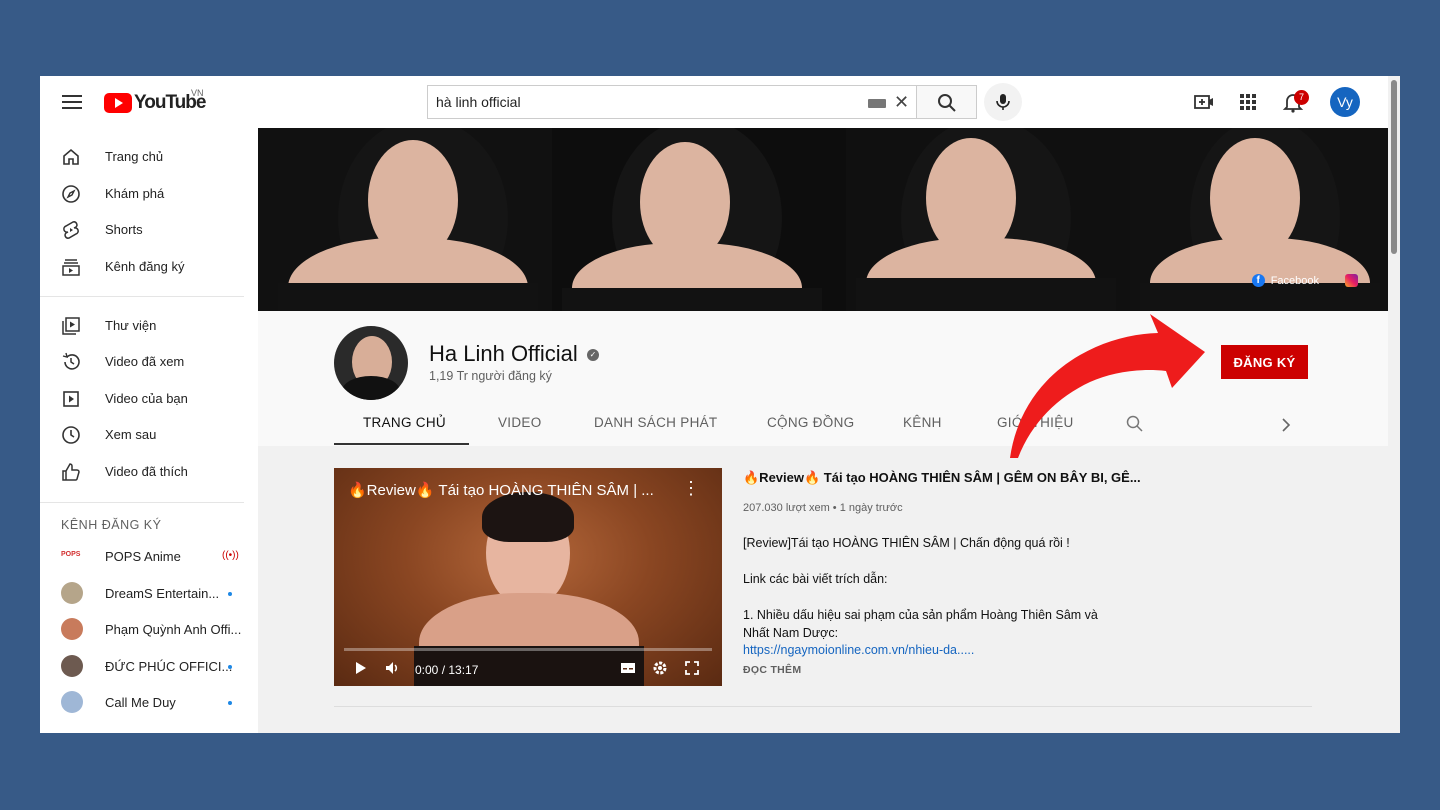 The image size is (1440, 810). Describe the element at coordinates (810, 422) in the screenshot. I see `tab-community: CỘNG ĐỒNG` at that location.